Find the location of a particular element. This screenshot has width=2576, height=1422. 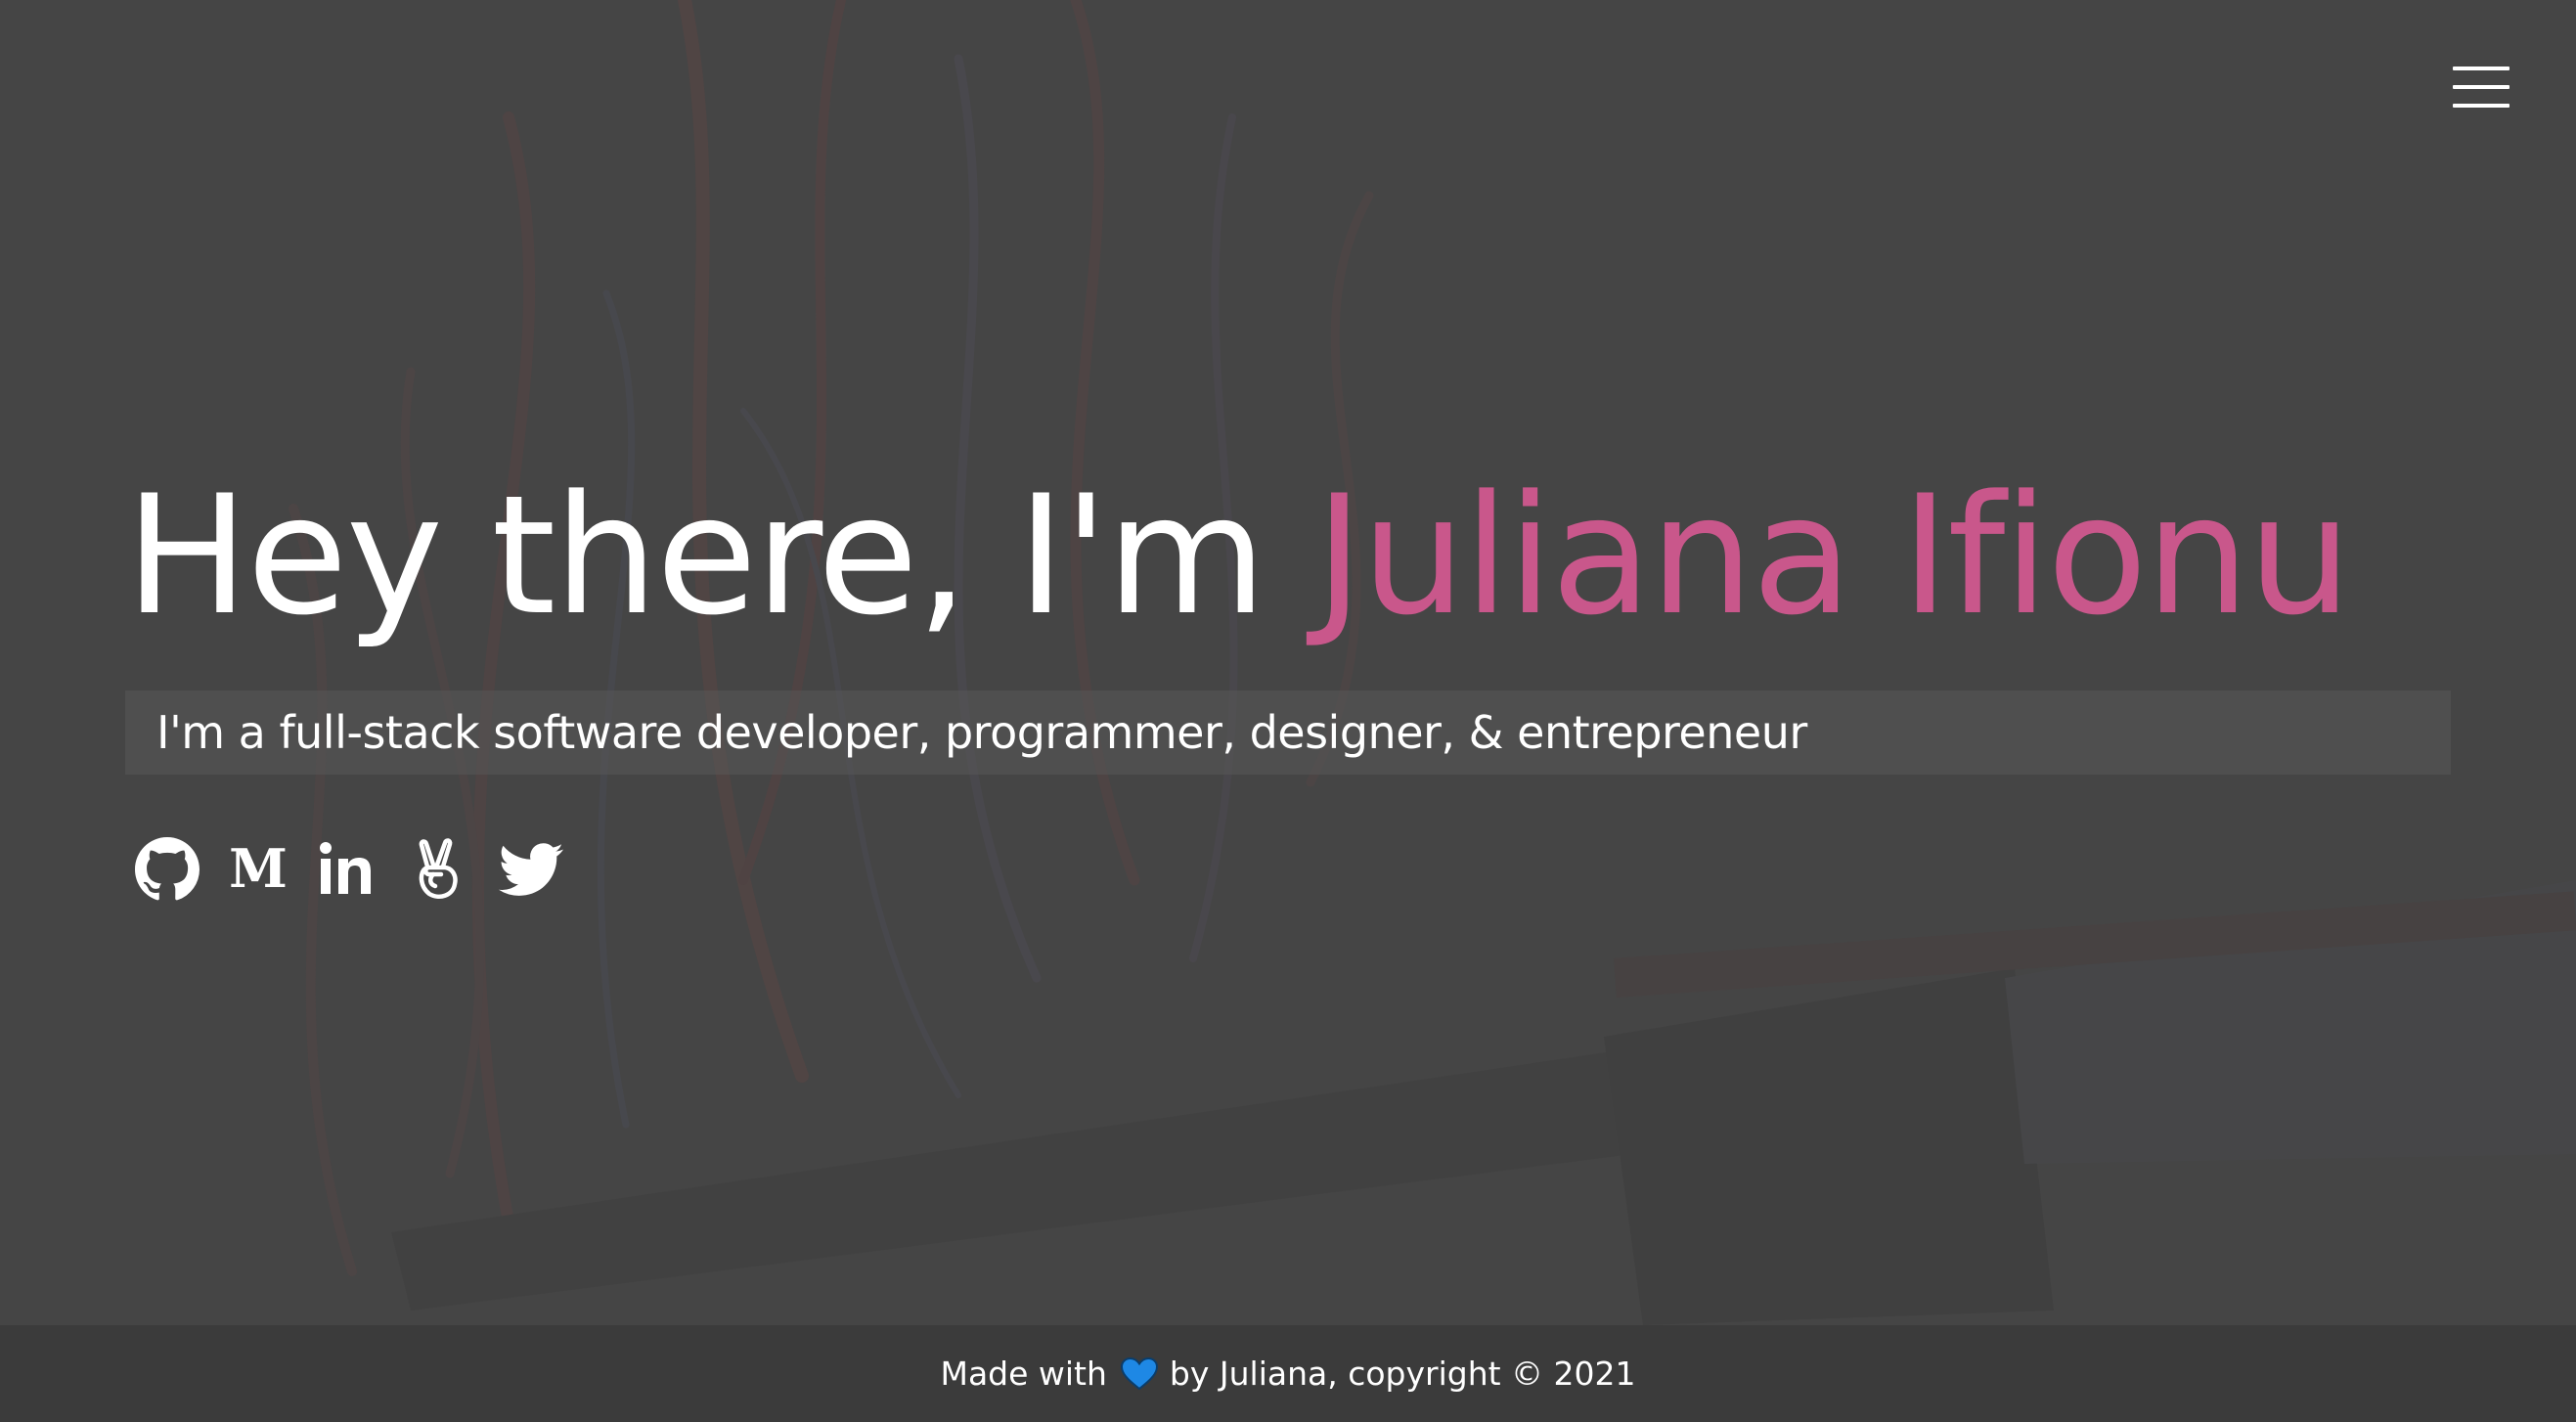

github-icon is located at coordinates (167, 869).